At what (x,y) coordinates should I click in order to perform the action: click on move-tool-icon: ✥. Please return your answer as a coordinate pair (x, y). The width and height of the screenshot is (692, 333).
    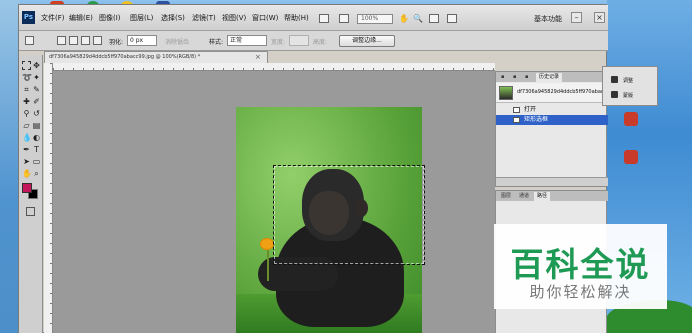
    Looking at the image, I should click on (36, 65).